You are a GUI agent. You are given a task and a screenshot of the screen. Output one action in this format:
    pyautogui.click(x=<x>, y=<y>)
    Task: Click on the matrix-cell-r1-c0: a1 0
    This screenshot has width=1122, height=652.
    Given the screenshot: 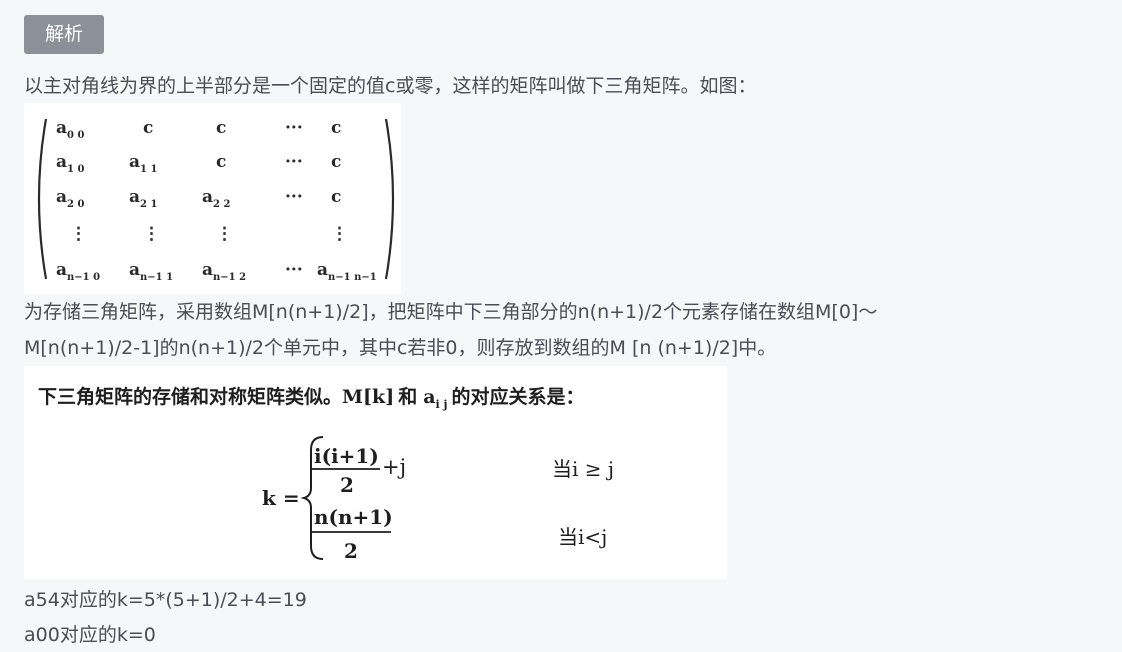 What is the action you would take?
    pyautogui.click(x=70, y=163)
    